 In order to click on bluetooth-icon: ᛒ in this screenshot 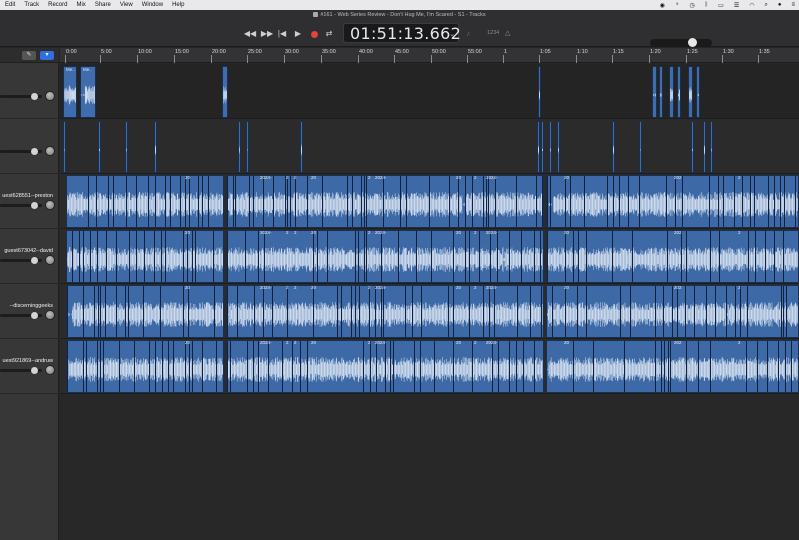, I will do `click(707, 5)`.